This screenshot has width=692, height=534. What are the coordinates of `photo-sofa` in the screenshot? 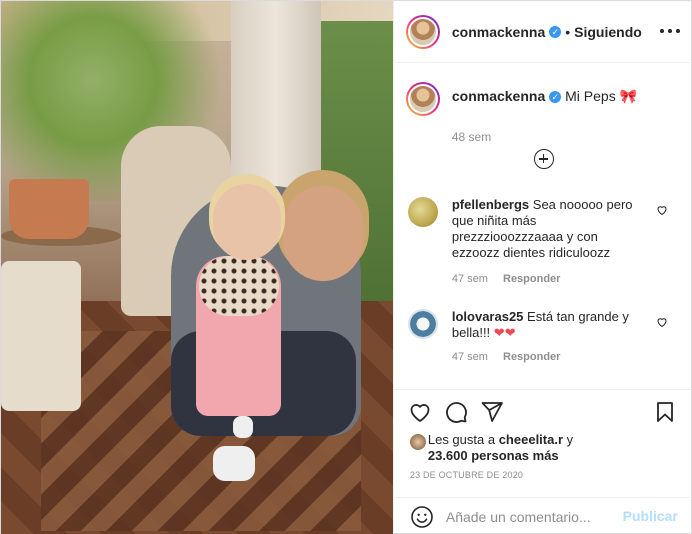 It's located at (41, 336).